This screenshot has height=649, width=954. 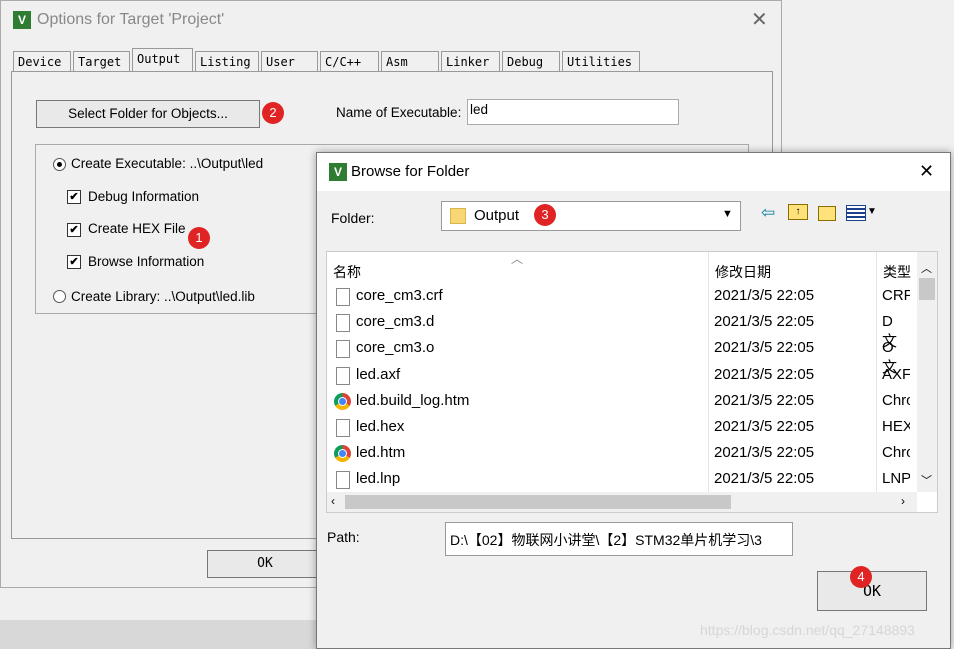 What do you see at coordinates (897, 426) in the screenshot?
I see `file-type: HEX` at bounding box center [897, 426].